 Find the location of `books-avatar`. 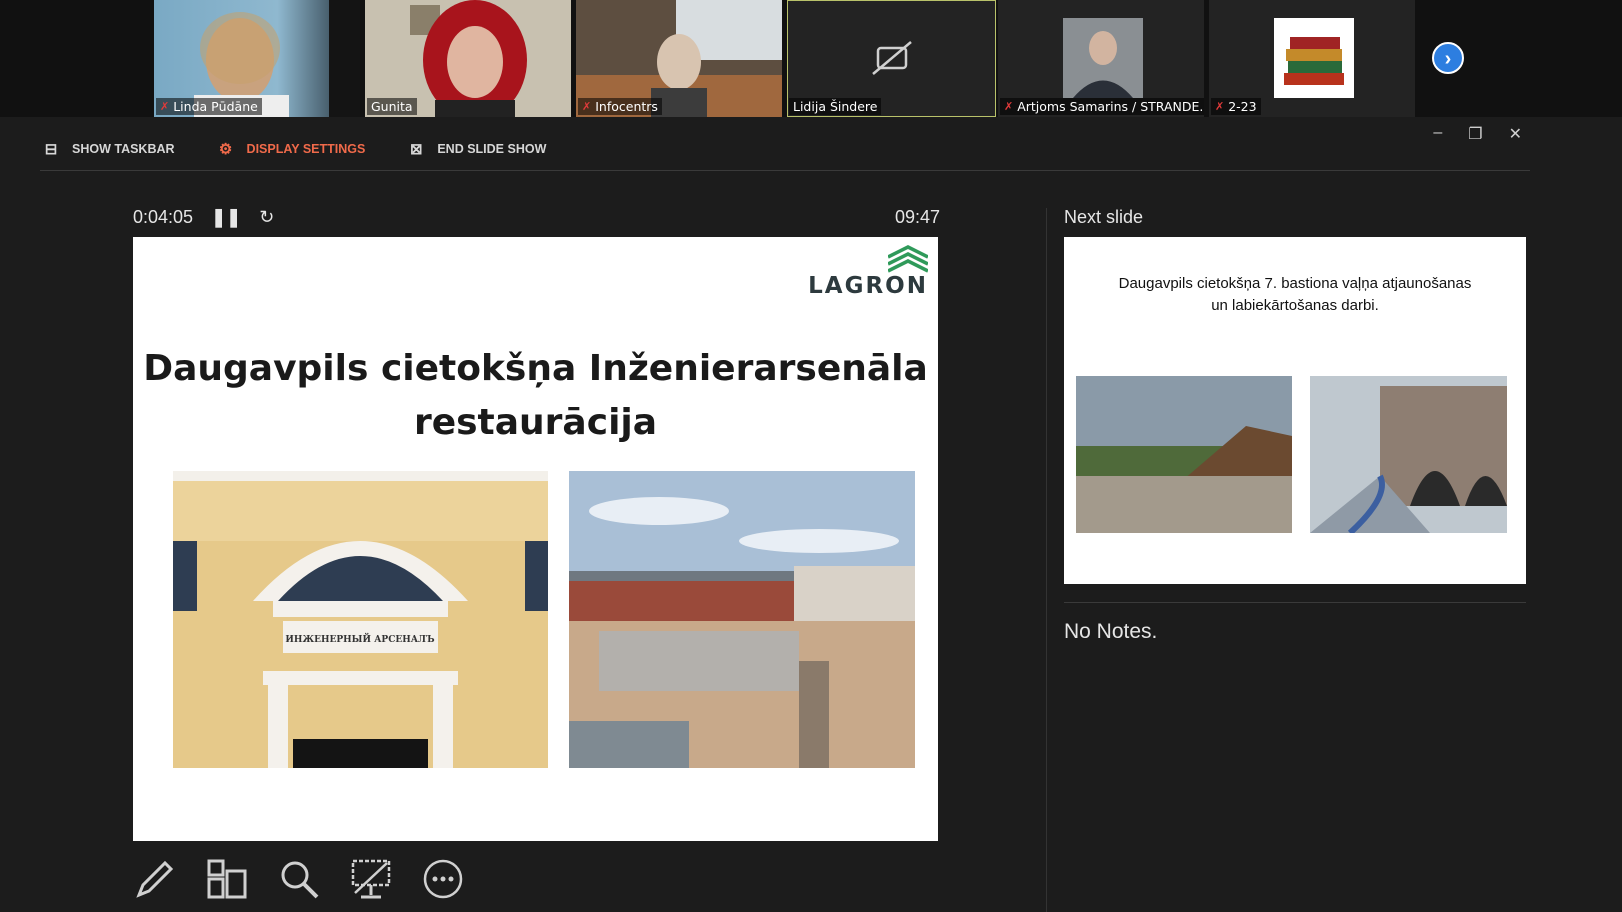

books-avatar is located at coordinates (1314, 58).